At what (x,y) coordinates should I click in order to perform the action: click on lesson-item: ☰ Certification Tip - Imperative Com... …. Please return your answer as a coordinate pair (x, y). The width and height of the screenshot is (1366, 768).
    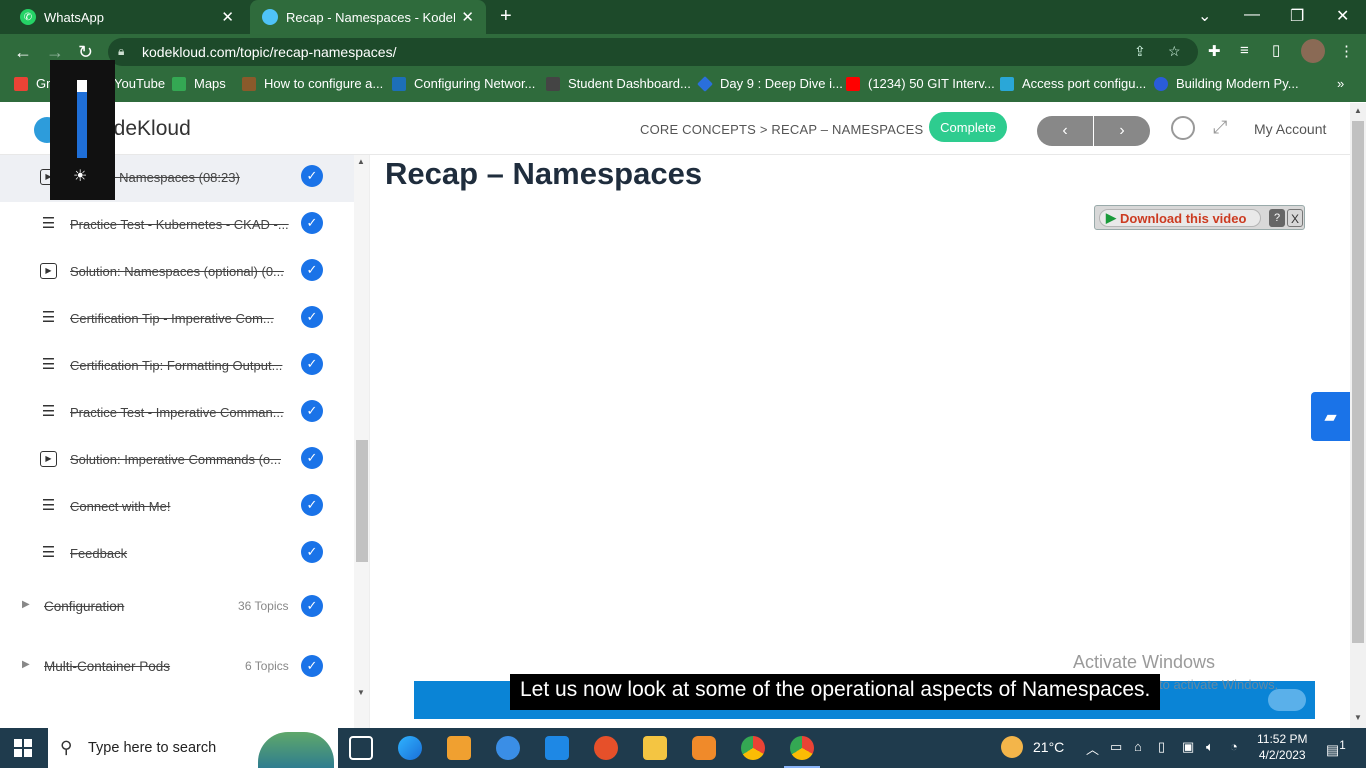
    Looking at the image, I should click on (177, 319).